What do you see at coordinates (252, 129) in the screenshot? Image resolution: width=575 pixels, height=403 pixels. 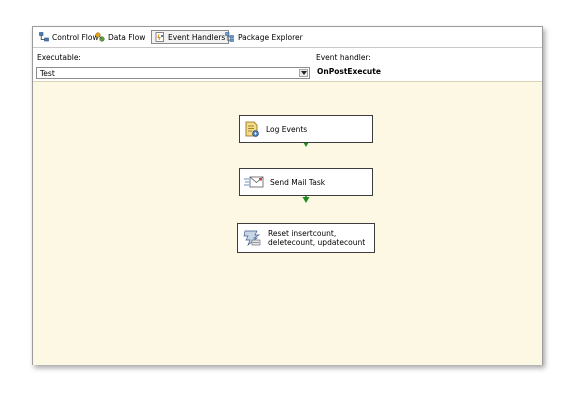 I see `script-task-icon` at bounding box center [252, 129].